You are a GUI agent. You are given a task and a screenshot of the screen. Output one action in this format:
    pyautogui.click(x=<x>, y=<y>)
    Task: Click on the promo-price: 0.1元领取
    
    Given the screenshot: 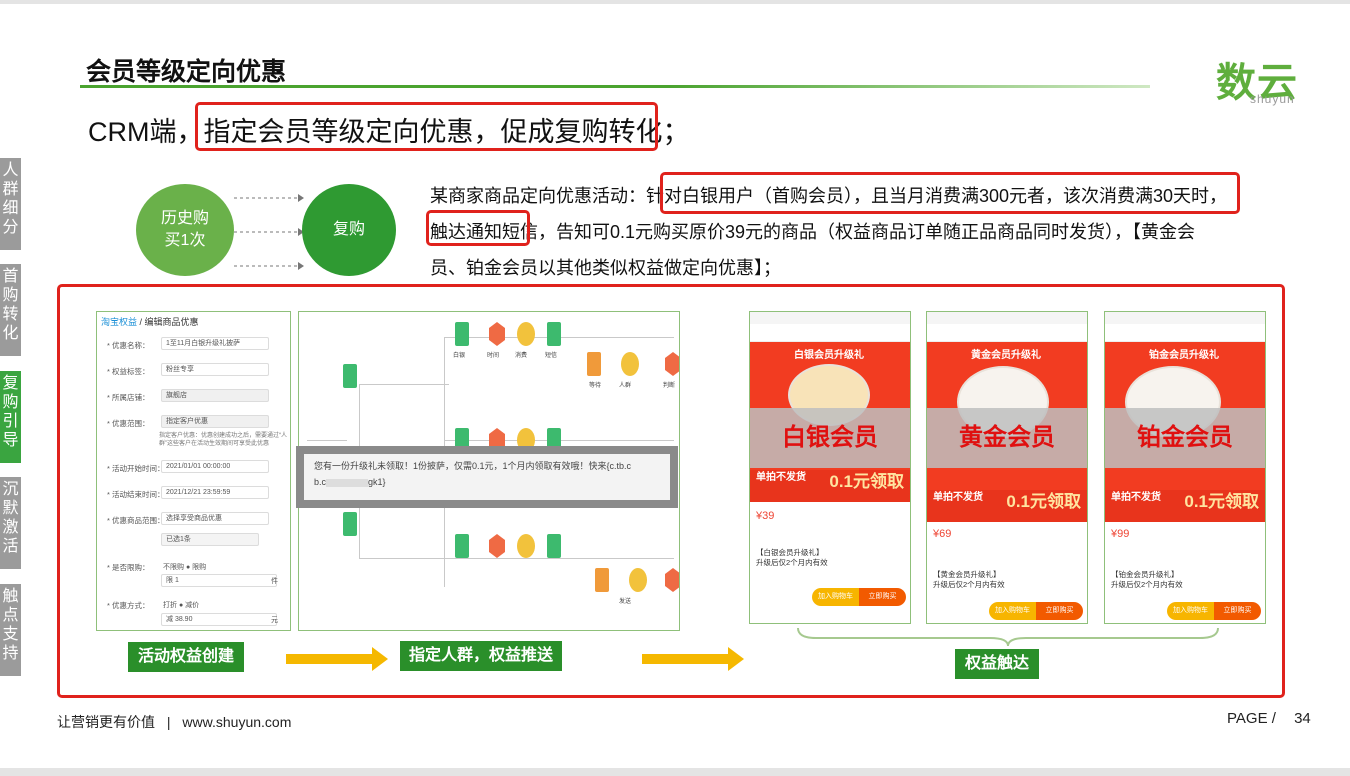 What is the action you would take?
    pyautogui.click(x=1221, y=501)
    